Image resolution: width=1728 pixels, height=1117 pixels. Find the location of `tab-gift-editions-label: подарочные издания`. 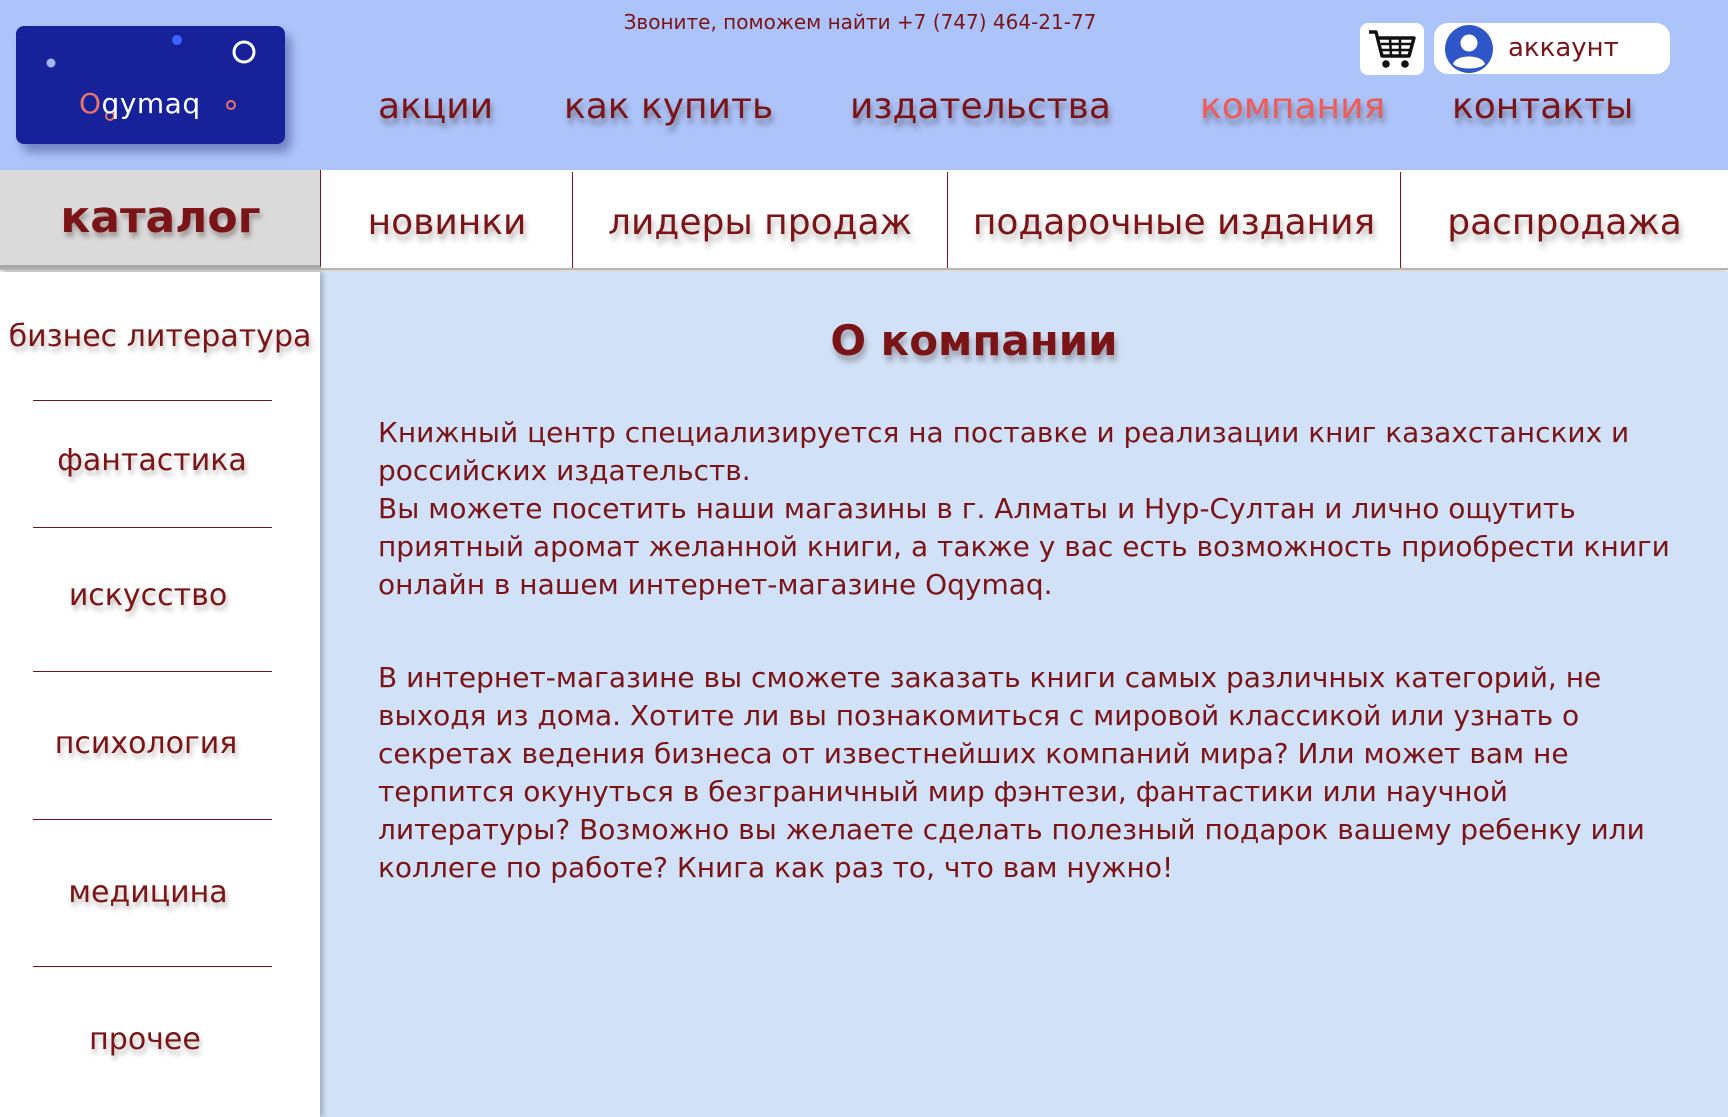

tab-gift-editions-label: подарочные издания is located at coordinates (1174, 222).